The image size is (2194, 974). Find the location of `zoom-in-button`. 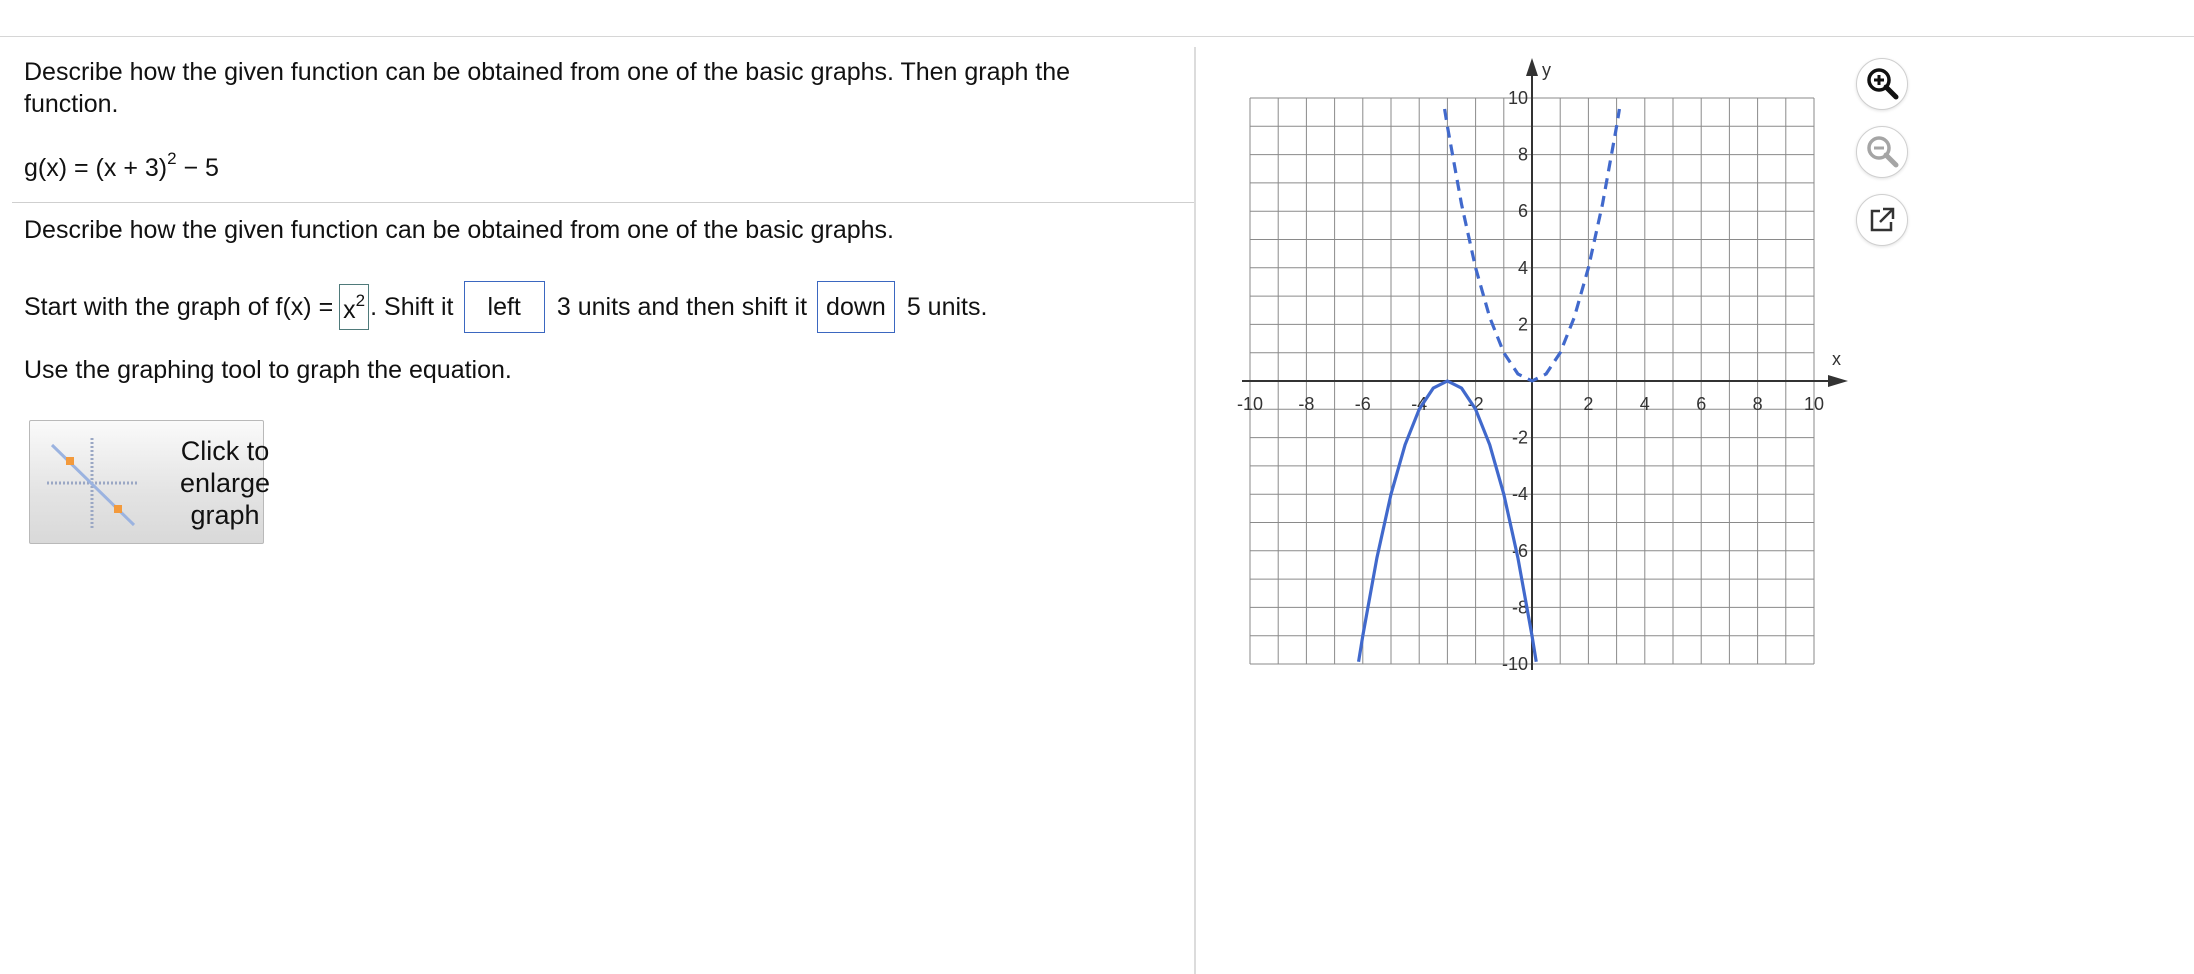

zoom-in-button is located at coordinates (1882, 84).